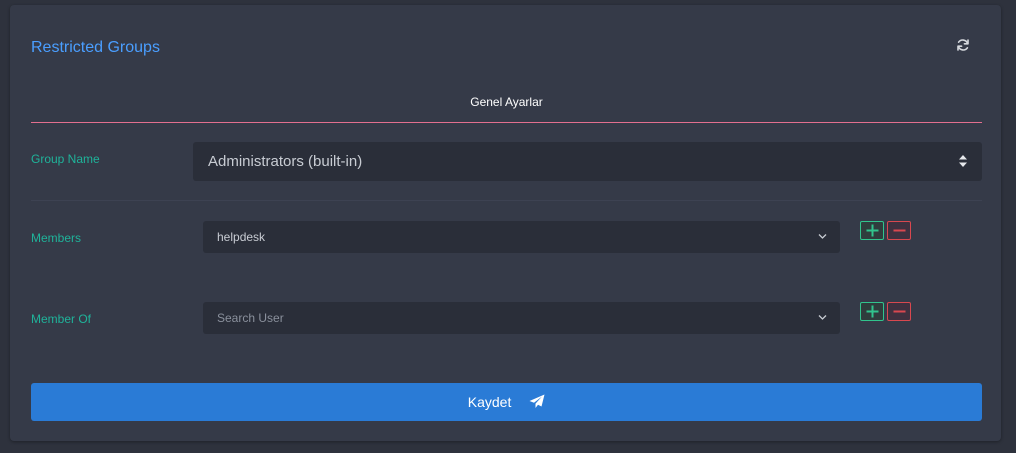  I want to click on send-icon, so click(537, 401).